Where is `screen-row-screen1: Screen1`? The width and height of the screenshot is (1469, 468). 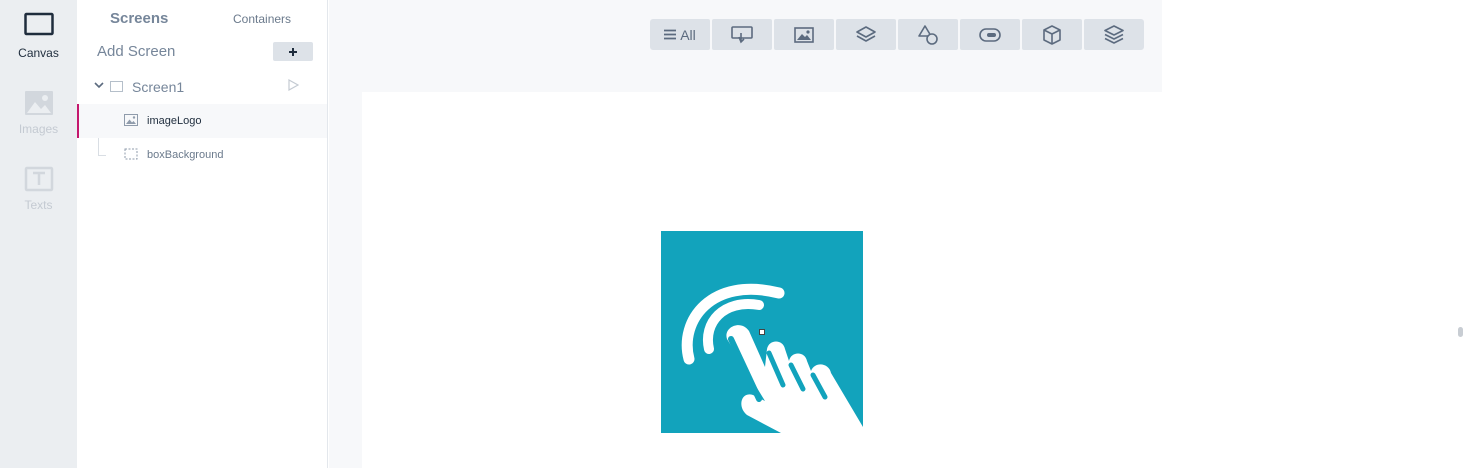 screen-row-screen1: Screen1 is located at coordinates (202, 86).